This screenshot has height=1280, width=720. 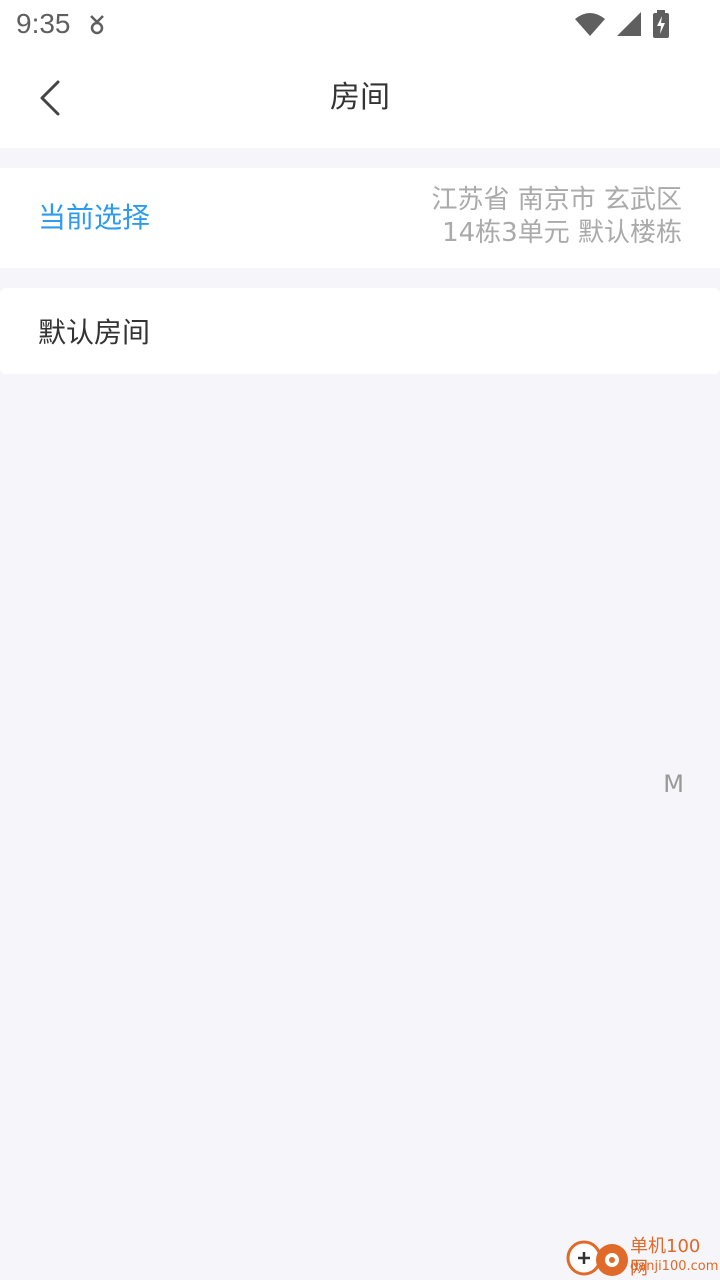 I want to click on side-index-letter: M, so click(x=673, y=784).